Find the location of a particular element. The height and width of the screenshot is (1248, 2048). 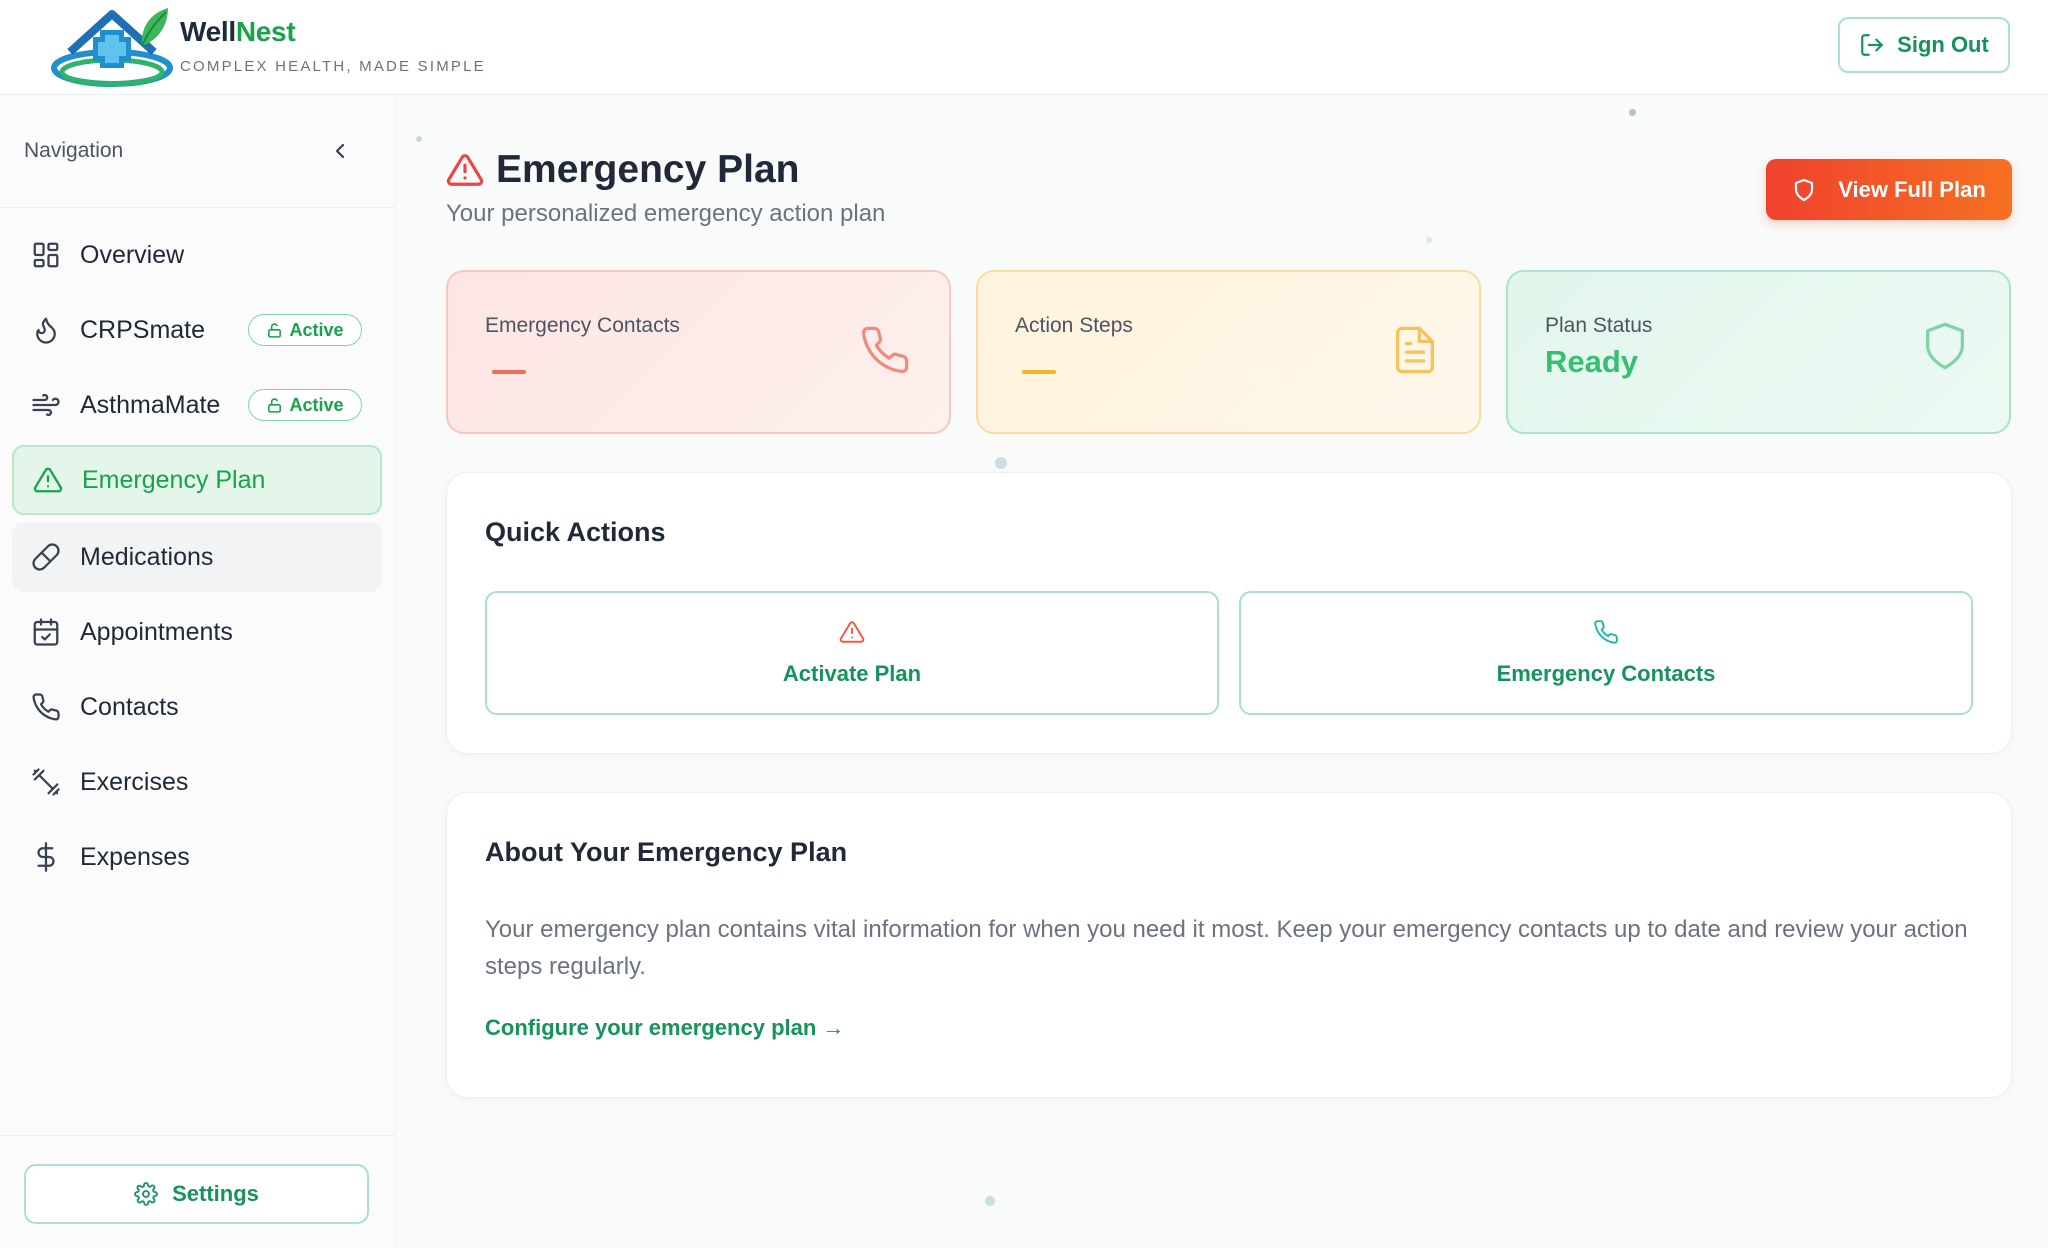

chevron-left-icon is located at coordinates (340, 151).